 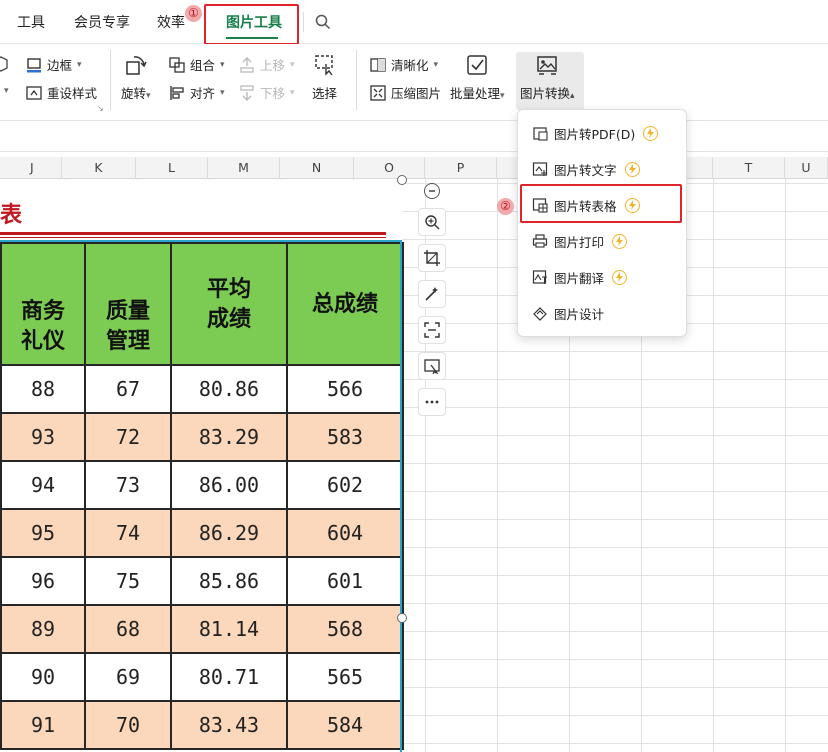 What do you see at coordinates (43, 485) in the screenshot?
I see `table-cell: 94` at bounding box center [43, 485].